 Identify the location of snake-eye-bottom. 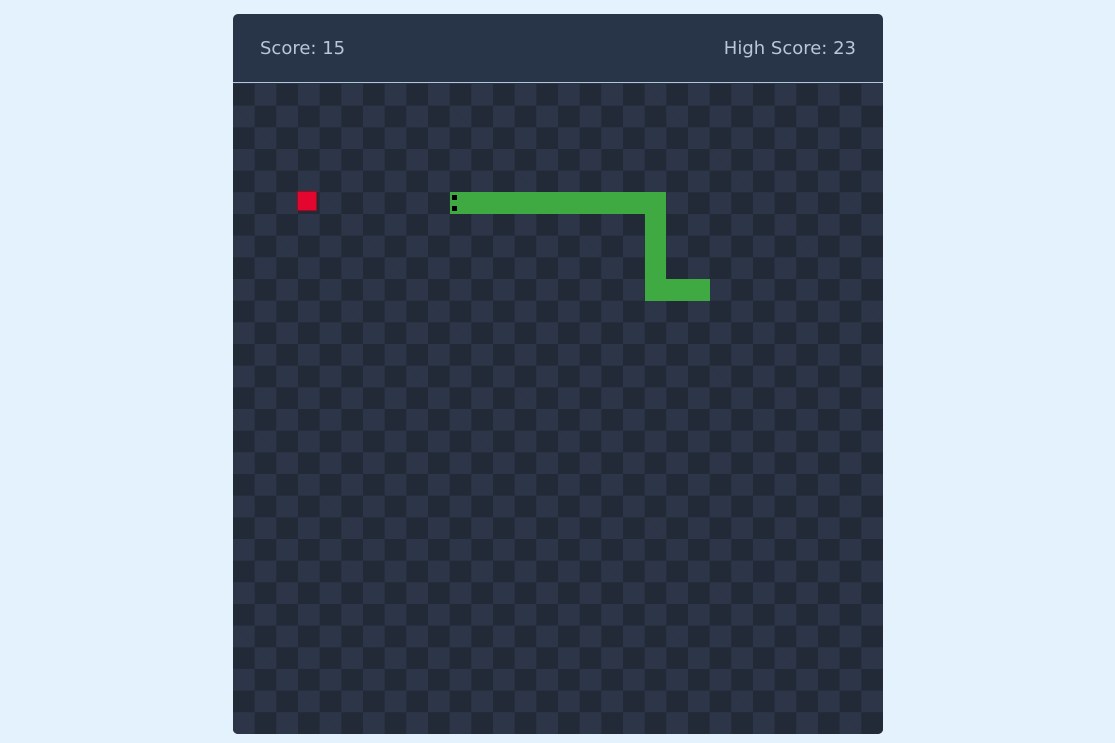
(454, 209).